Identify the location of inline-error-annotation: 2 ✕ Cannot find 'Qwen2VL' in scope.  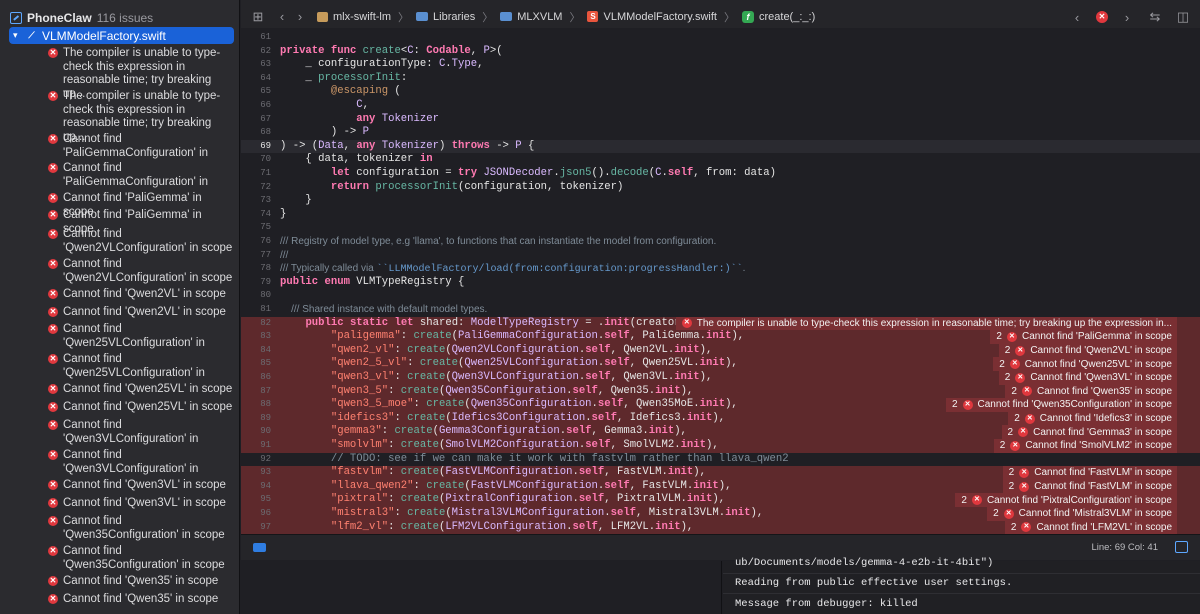
(1087, 350).